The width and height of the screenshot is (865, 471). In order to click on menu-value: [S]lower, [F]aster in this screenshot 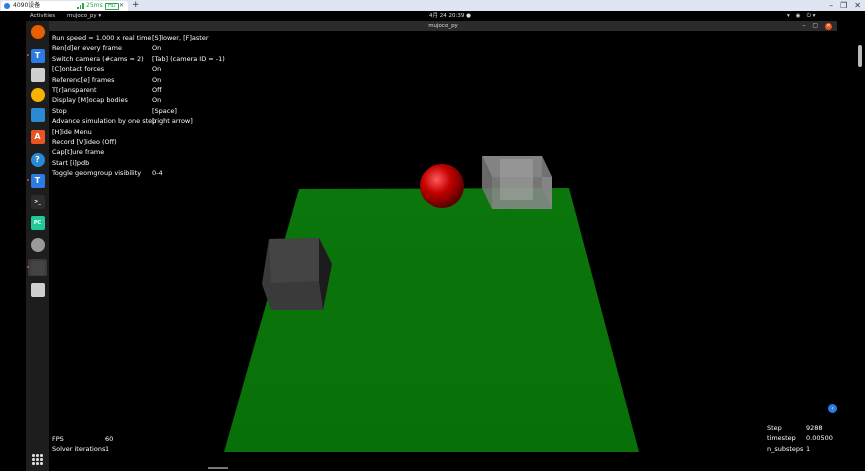, I will do `click(180, 38)`.